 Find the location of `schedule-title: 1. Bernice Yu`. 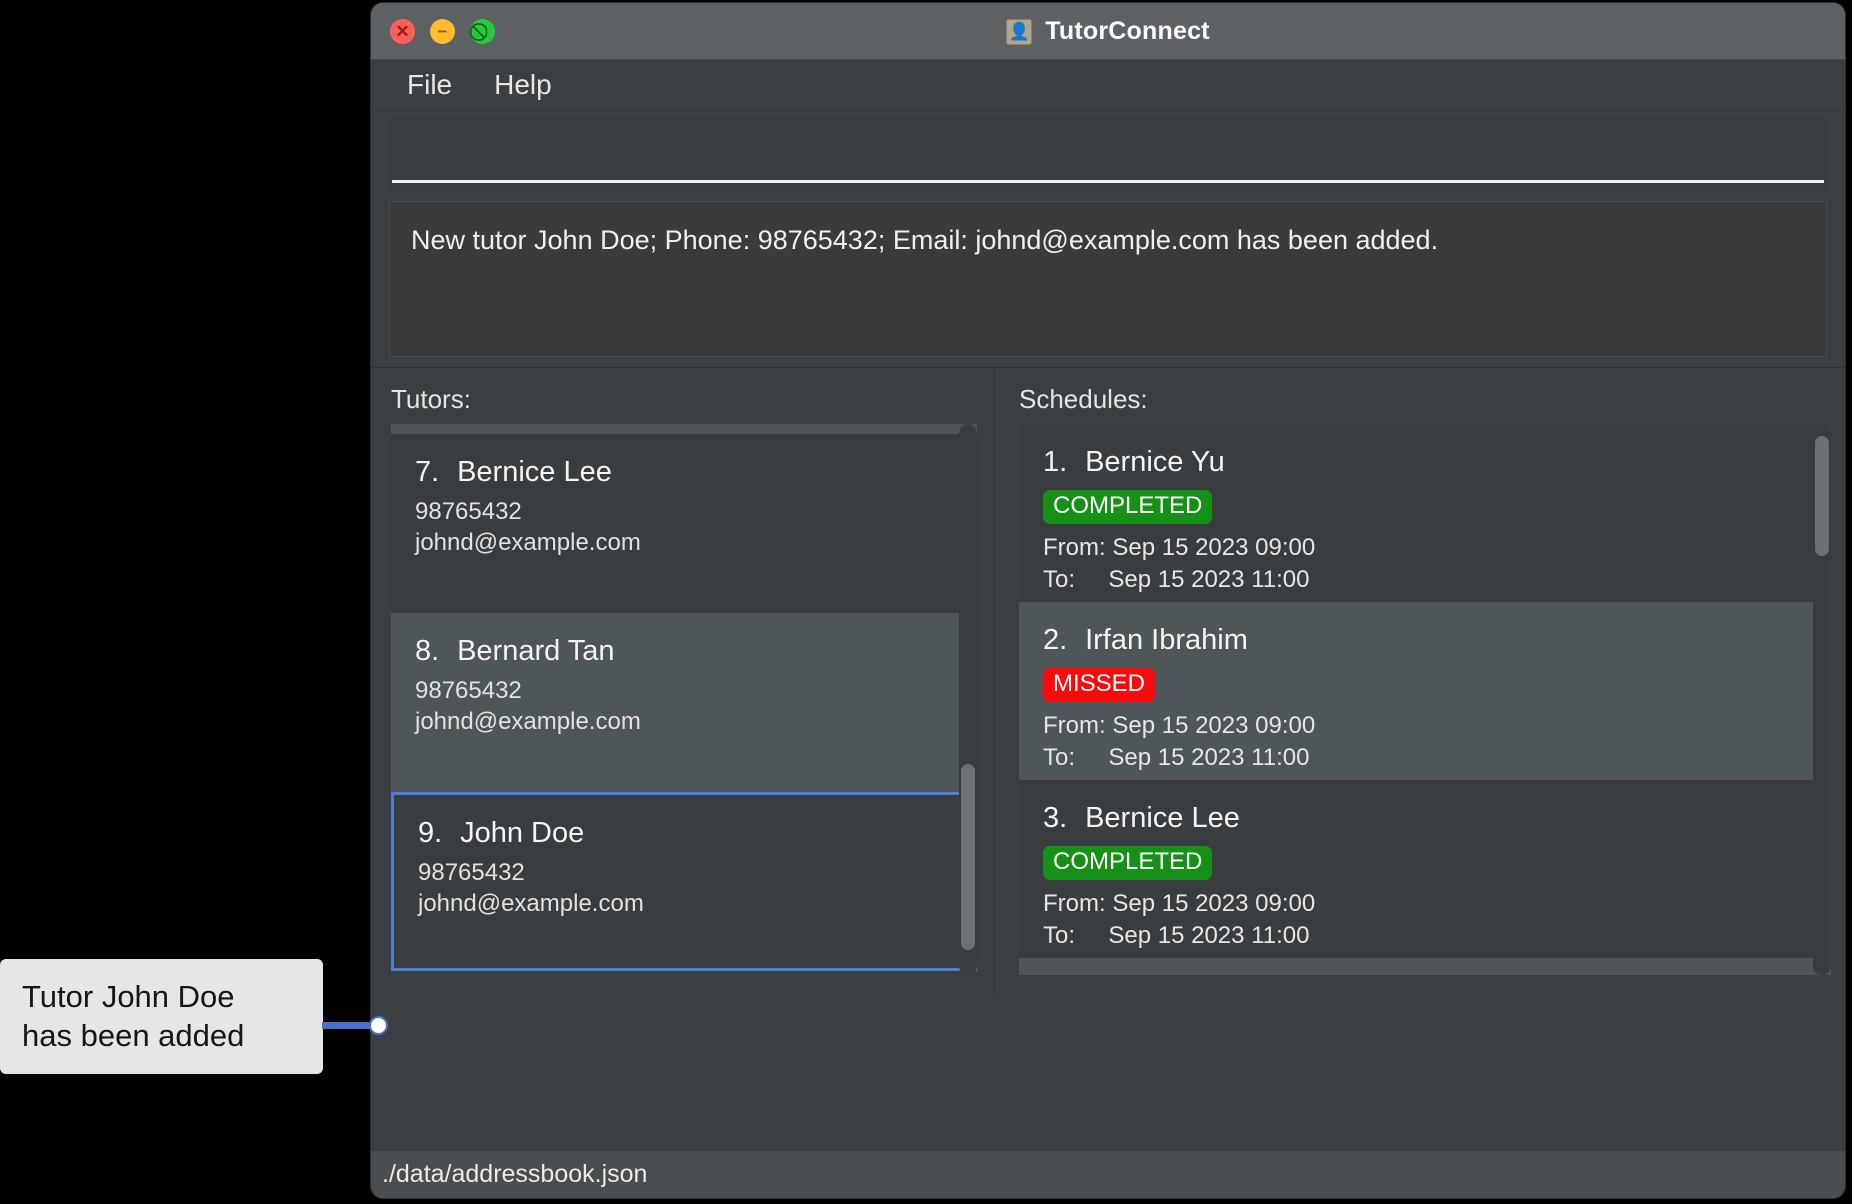

schedule-title: 1. Bernice Yu is located at coordinates (1425, 462).